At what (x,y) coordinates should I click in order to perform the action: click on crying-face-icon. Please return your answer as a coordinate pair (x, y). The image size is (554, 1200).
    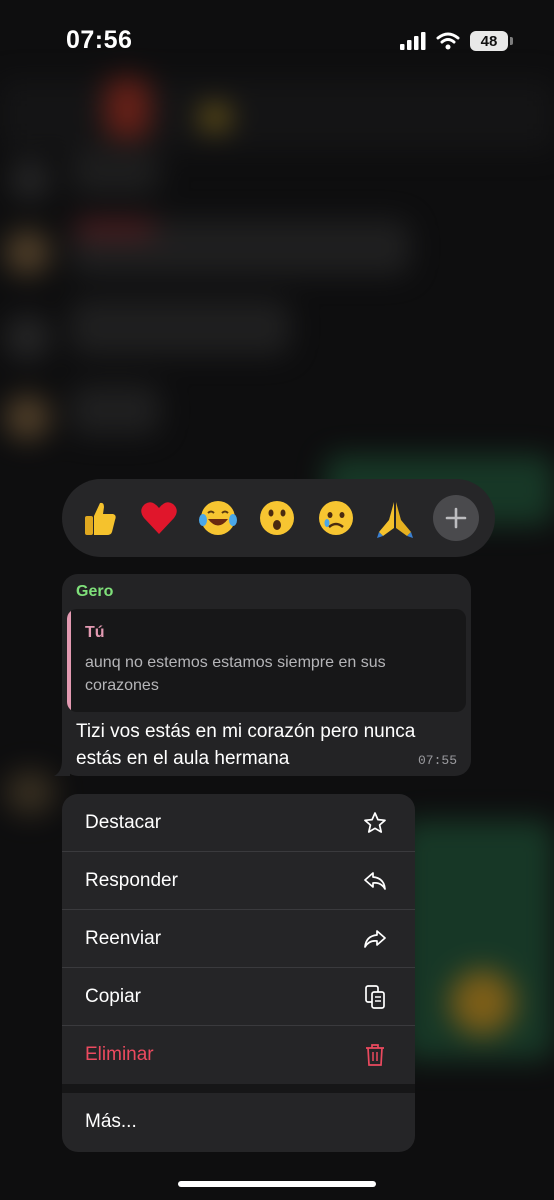
    Looking at the image, I should click on (336, 518).